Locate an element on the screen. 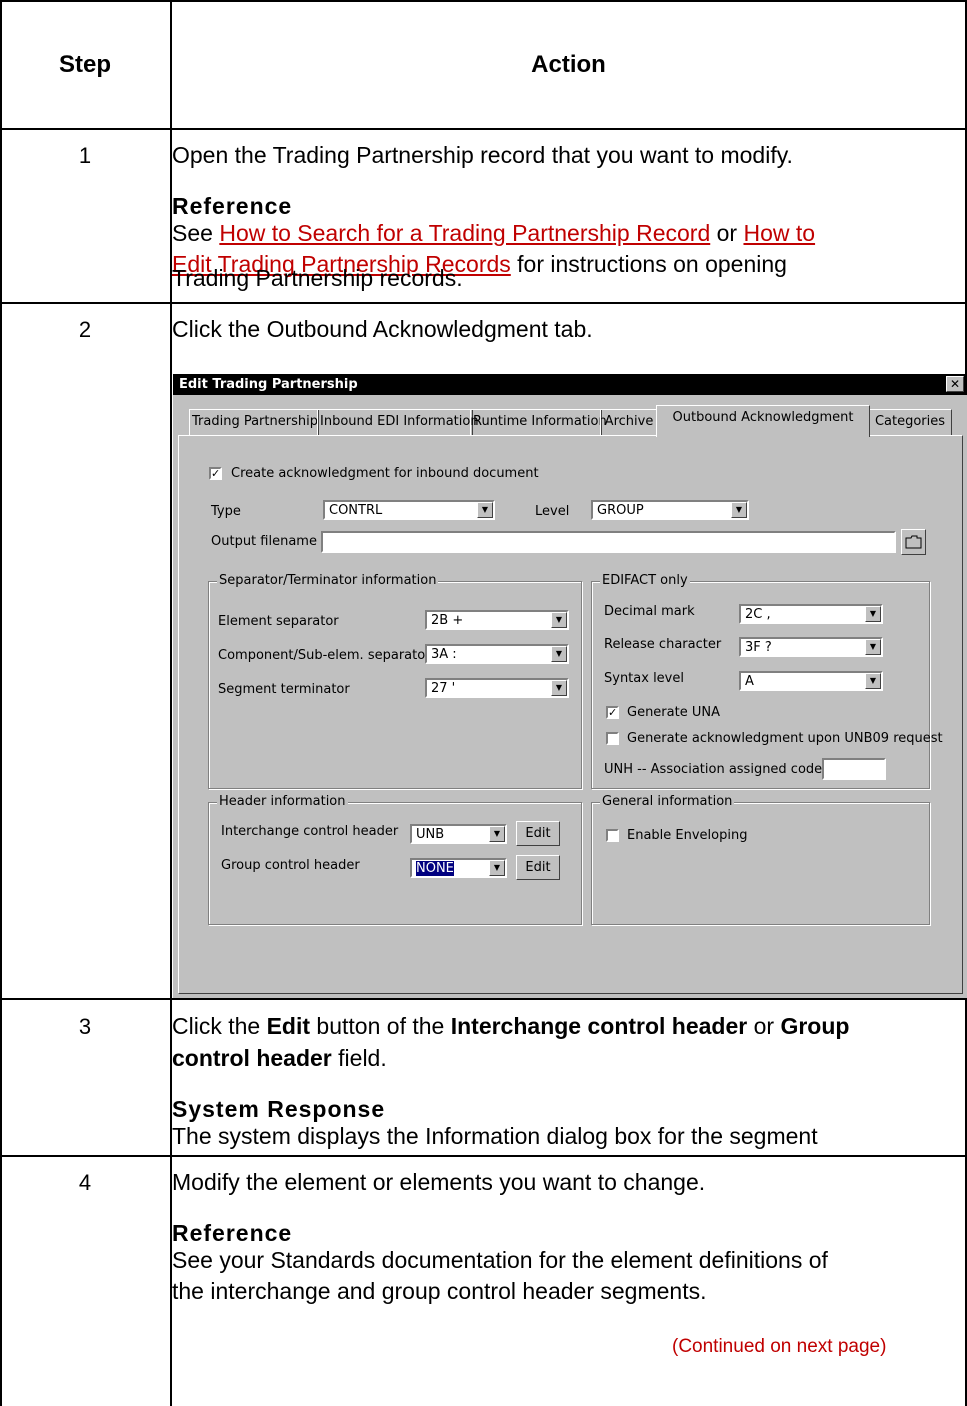  release-character-label: Release character is located at coordinates (663, 644).